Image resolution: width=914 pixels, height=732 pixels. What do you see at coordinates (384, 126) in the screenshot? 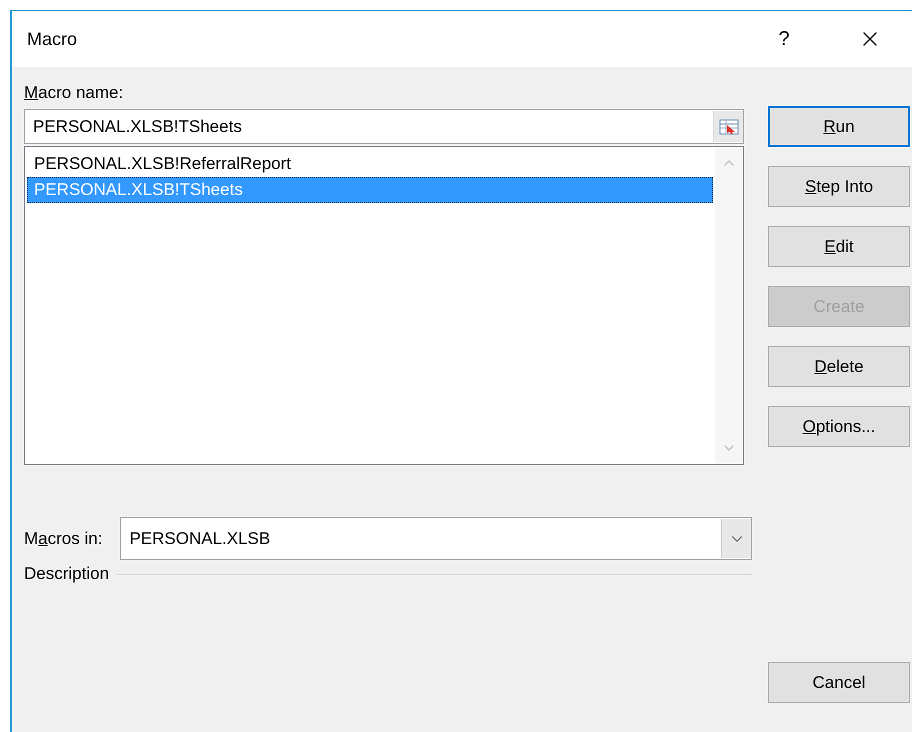
I see `macro-name-field: PERSONAL.XLSB!TSheets` at bounding box center [384, 126].